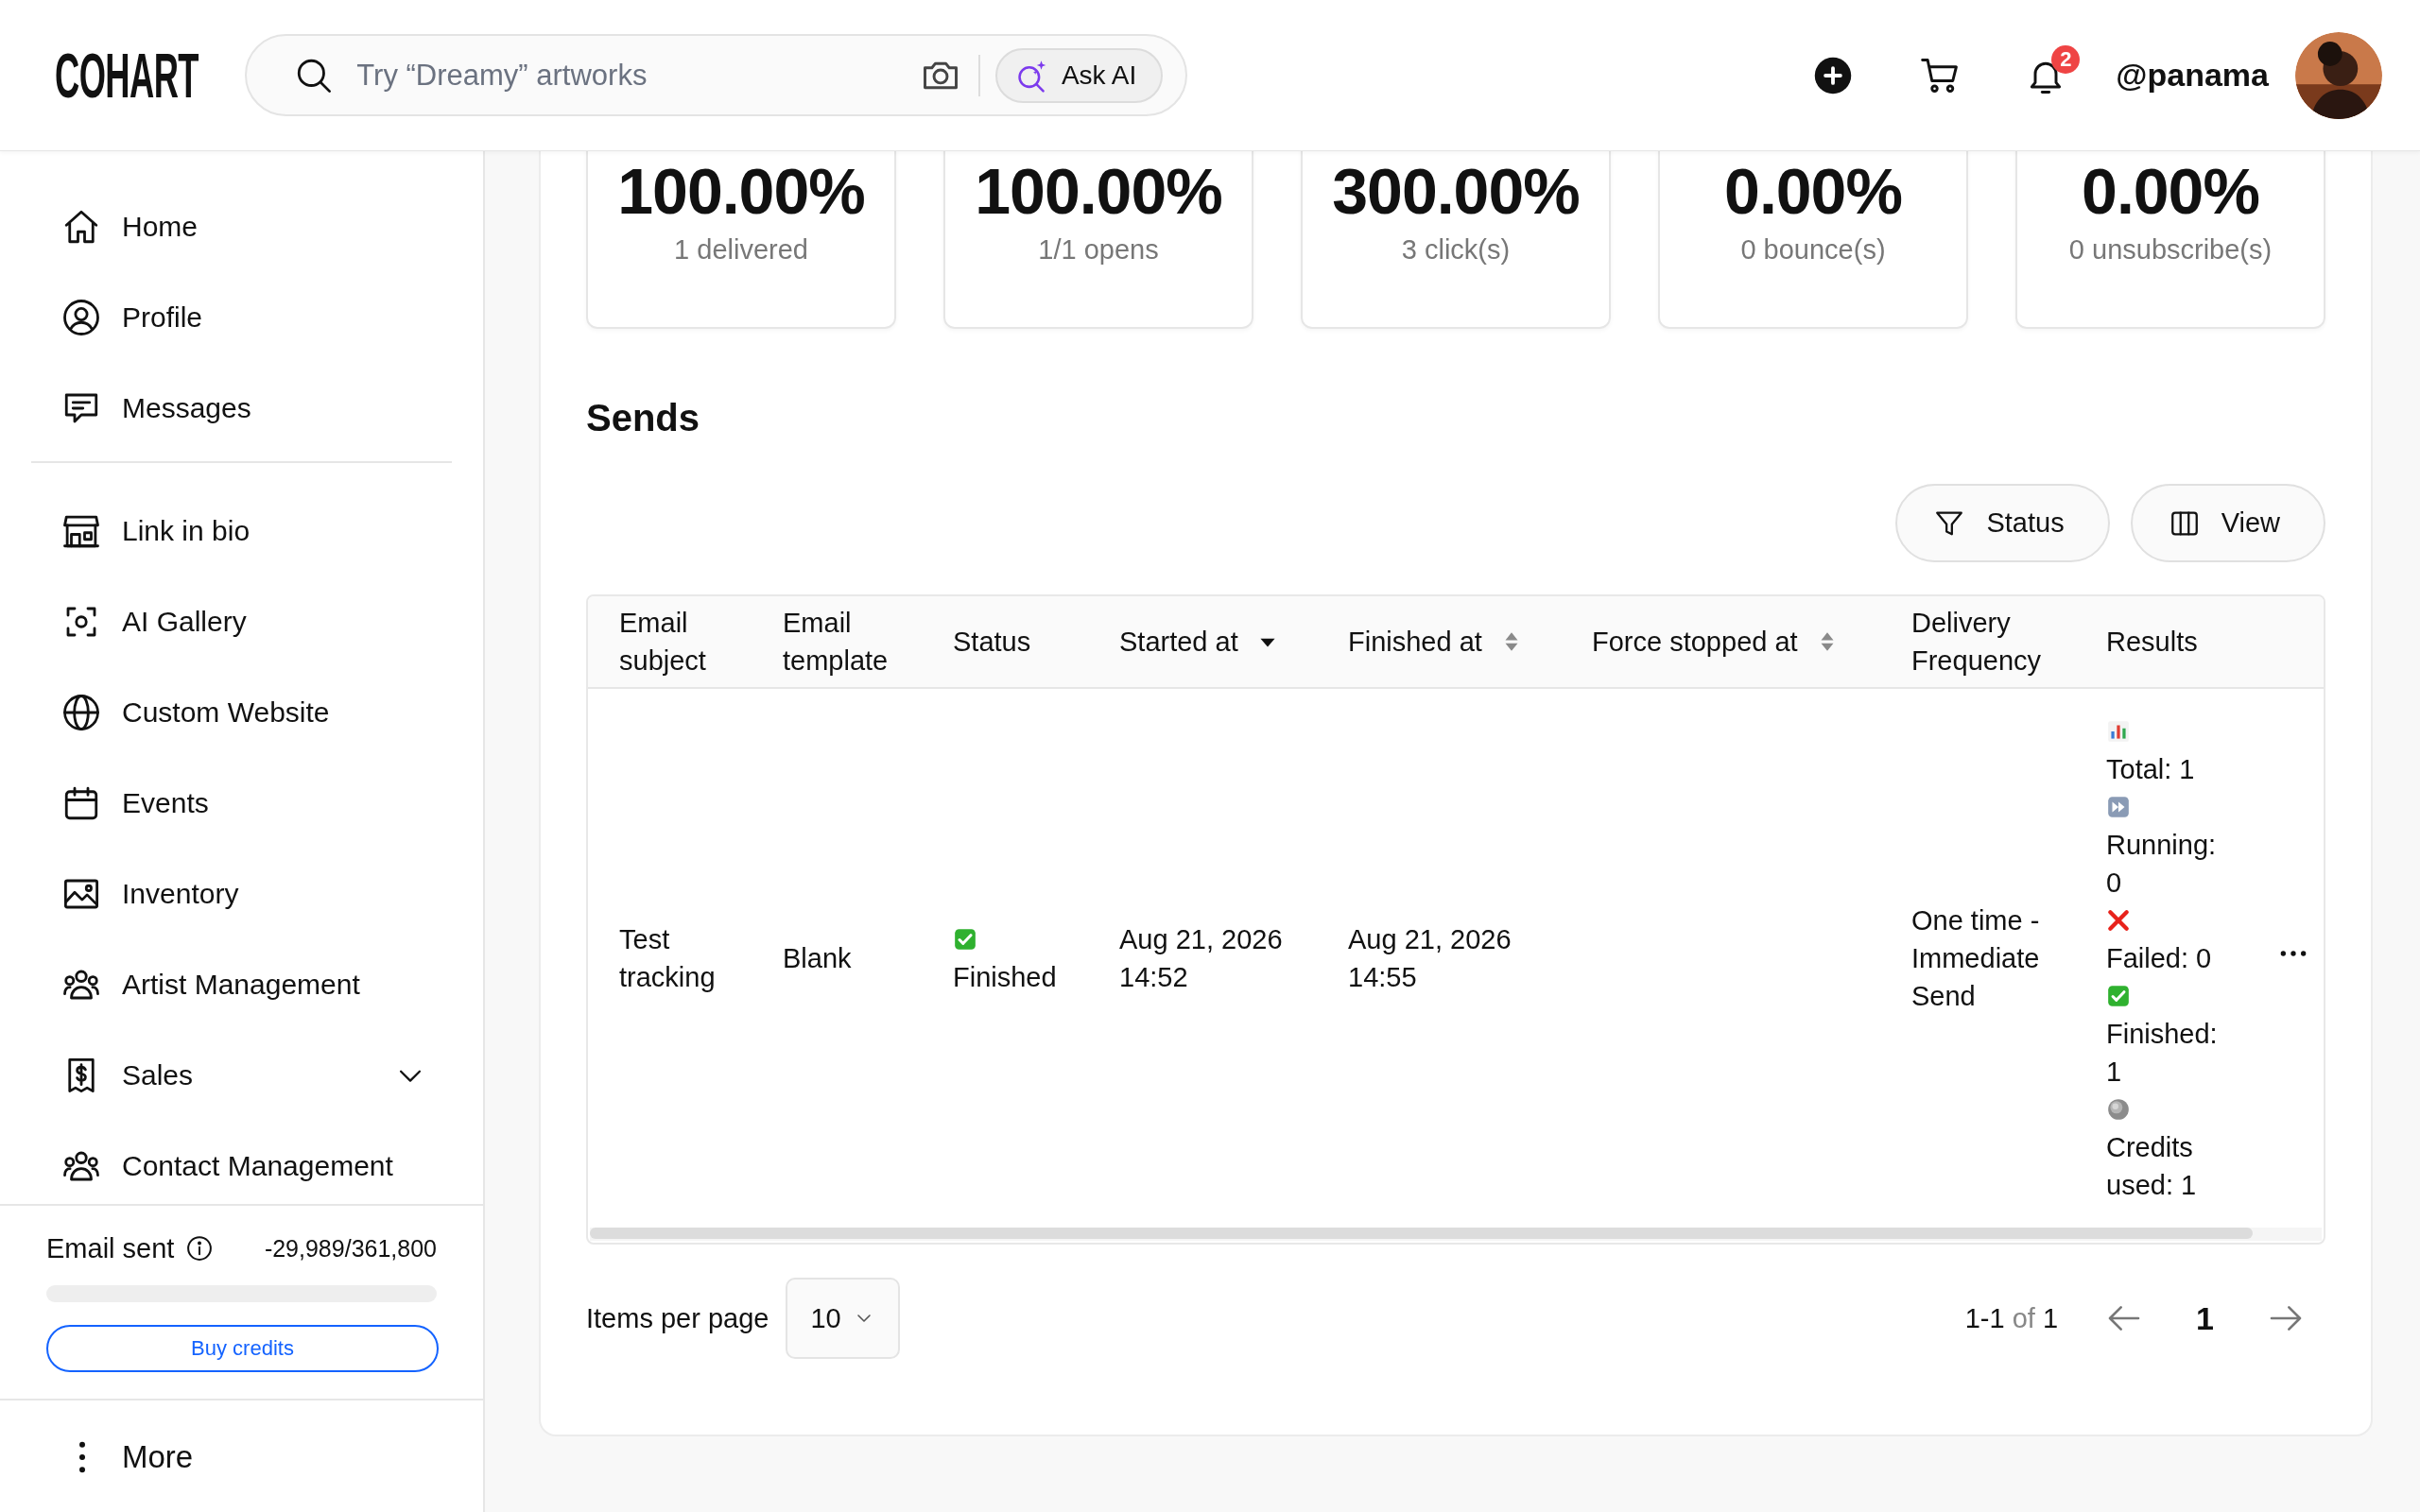  What do you see at coordinates (678, 1318) in the screenshot?
I see `items-per-page-label: Items per page` at bounding box center [678, 1318].